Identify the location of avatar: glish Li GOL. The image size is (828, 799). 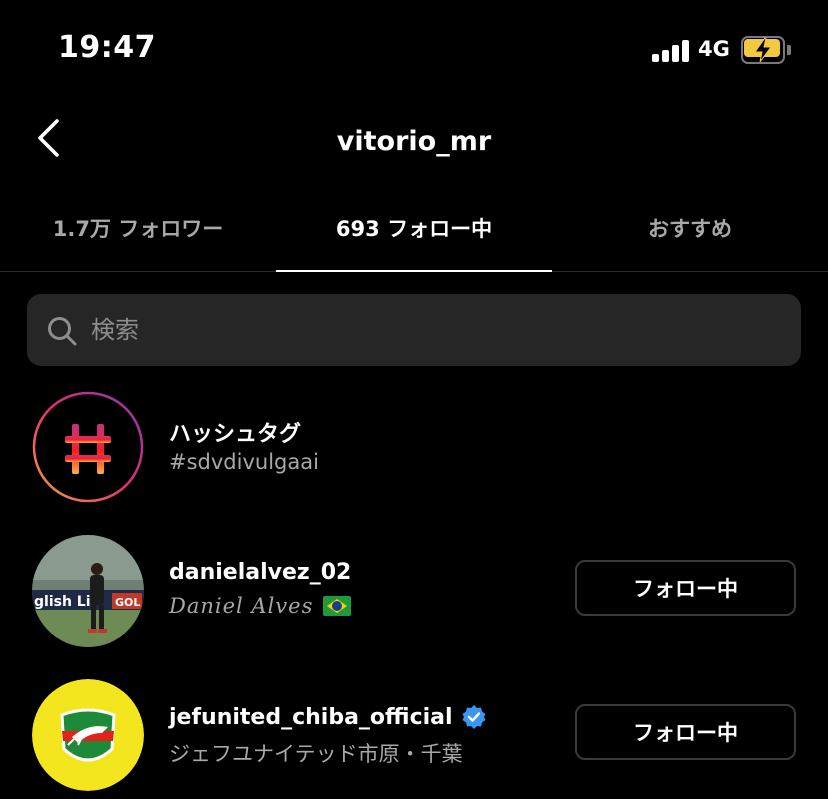
(88, 591).